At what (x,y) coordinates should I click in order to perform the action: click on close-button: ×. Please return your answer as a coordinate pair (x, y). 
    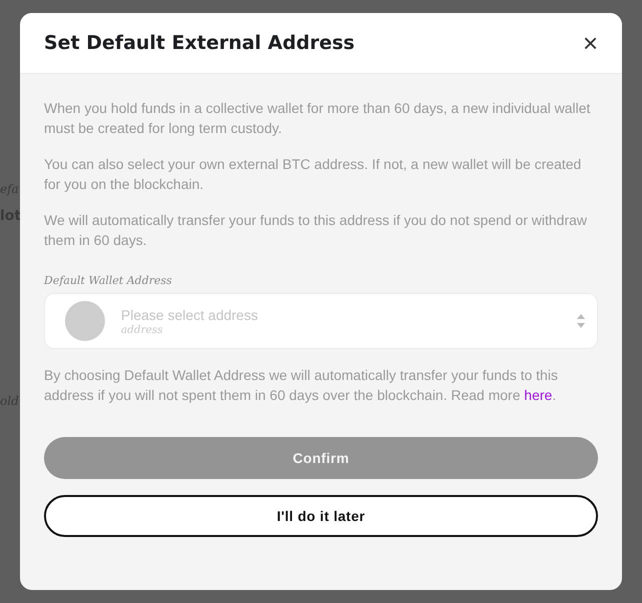
    Looking at the image, I should click on (590, 43).